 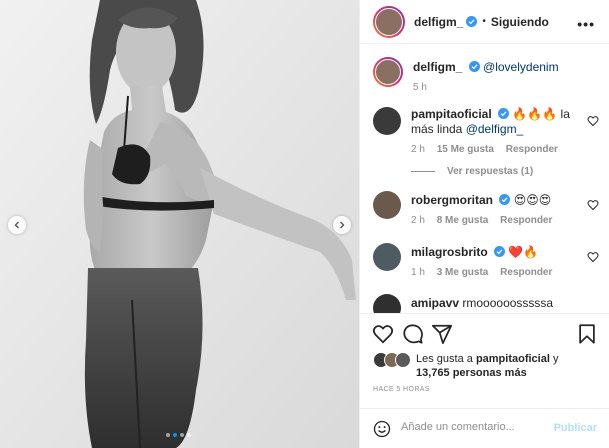 I want to click on commenter-username: milagrosbrito, so click(x=449, y=252).